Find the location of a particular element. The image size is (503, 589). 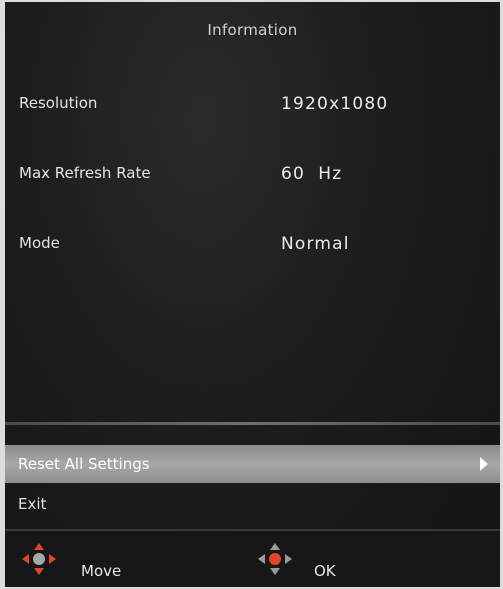

footer-bar: Move OK is located at coordinates (252, 558).